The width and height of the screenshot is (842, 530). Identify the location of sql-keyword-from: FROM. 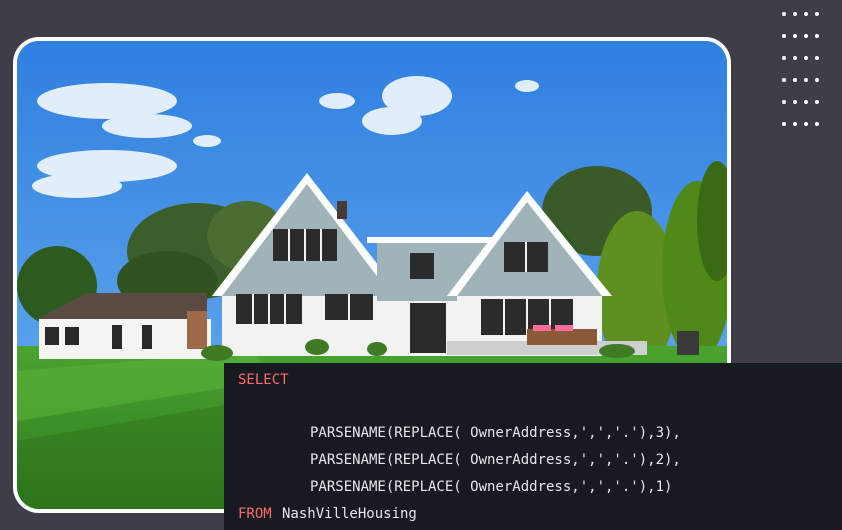
(255, 514).